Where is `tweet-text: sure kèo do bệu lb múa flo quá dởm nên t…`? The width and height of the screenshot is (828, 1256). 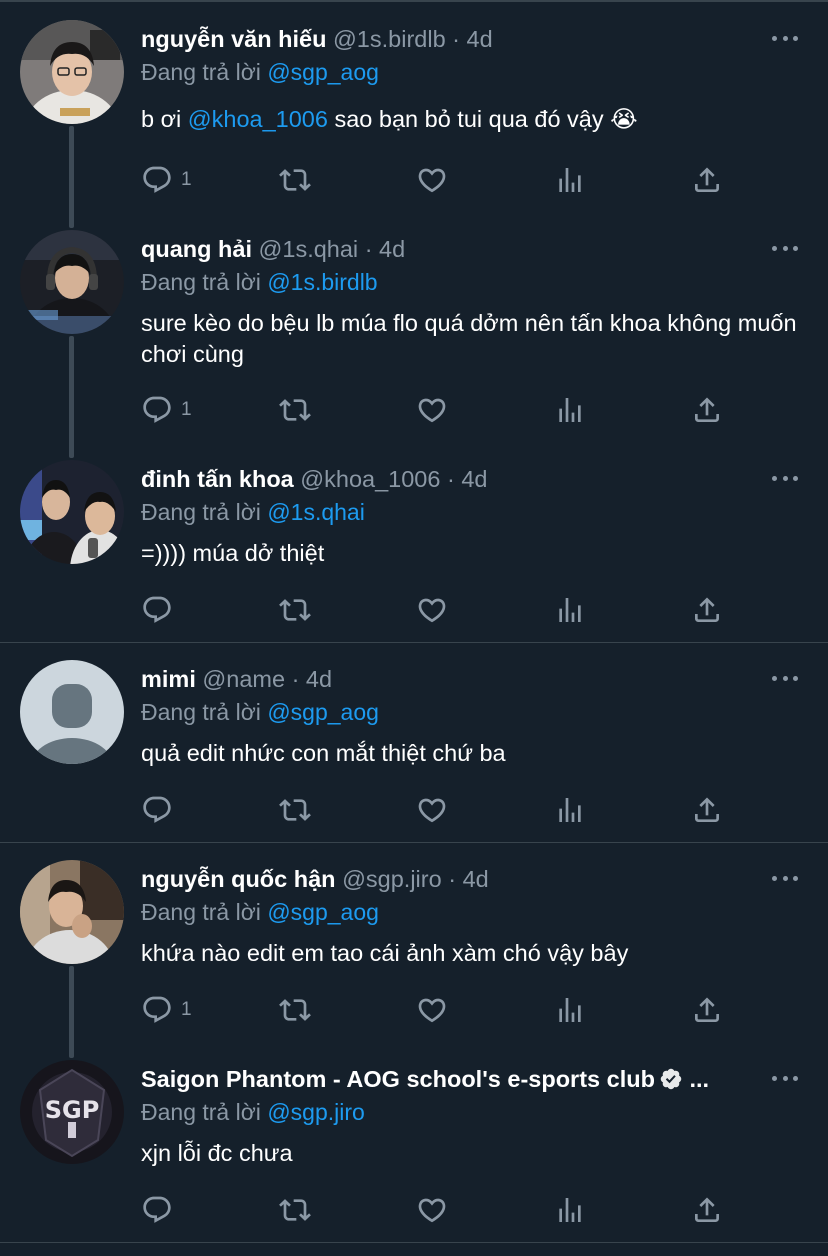 tweet-text: sure kèo do bệu lb múa flo quá dởm nên t… is located at coordinates (469, 338).